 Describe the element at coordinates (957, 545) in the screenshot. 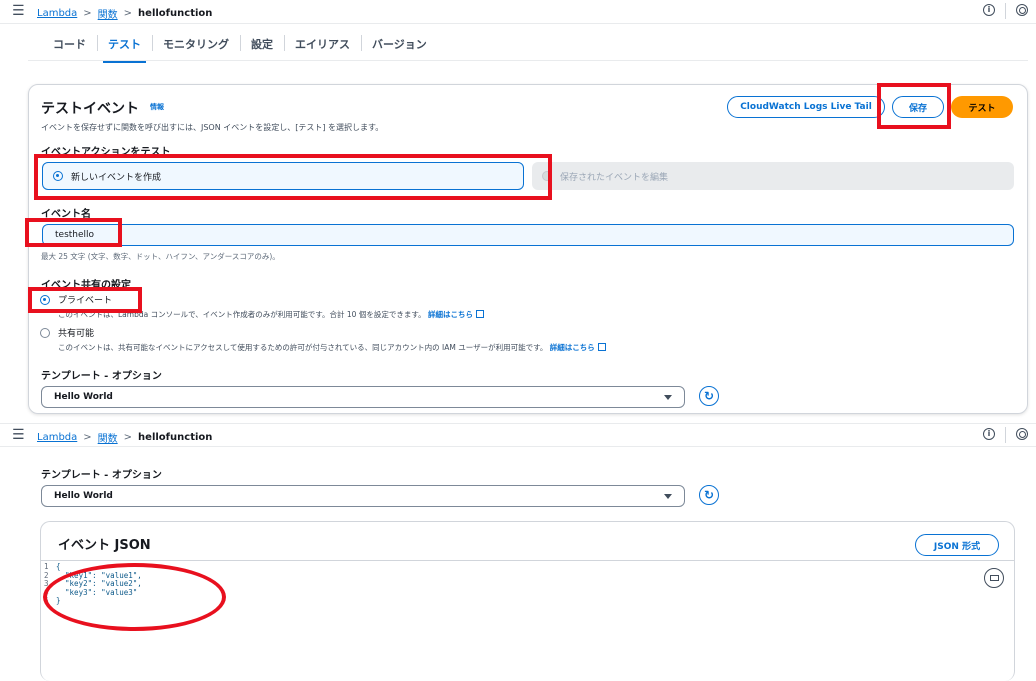

I see `json-format-button: JSON 形式` at that location.